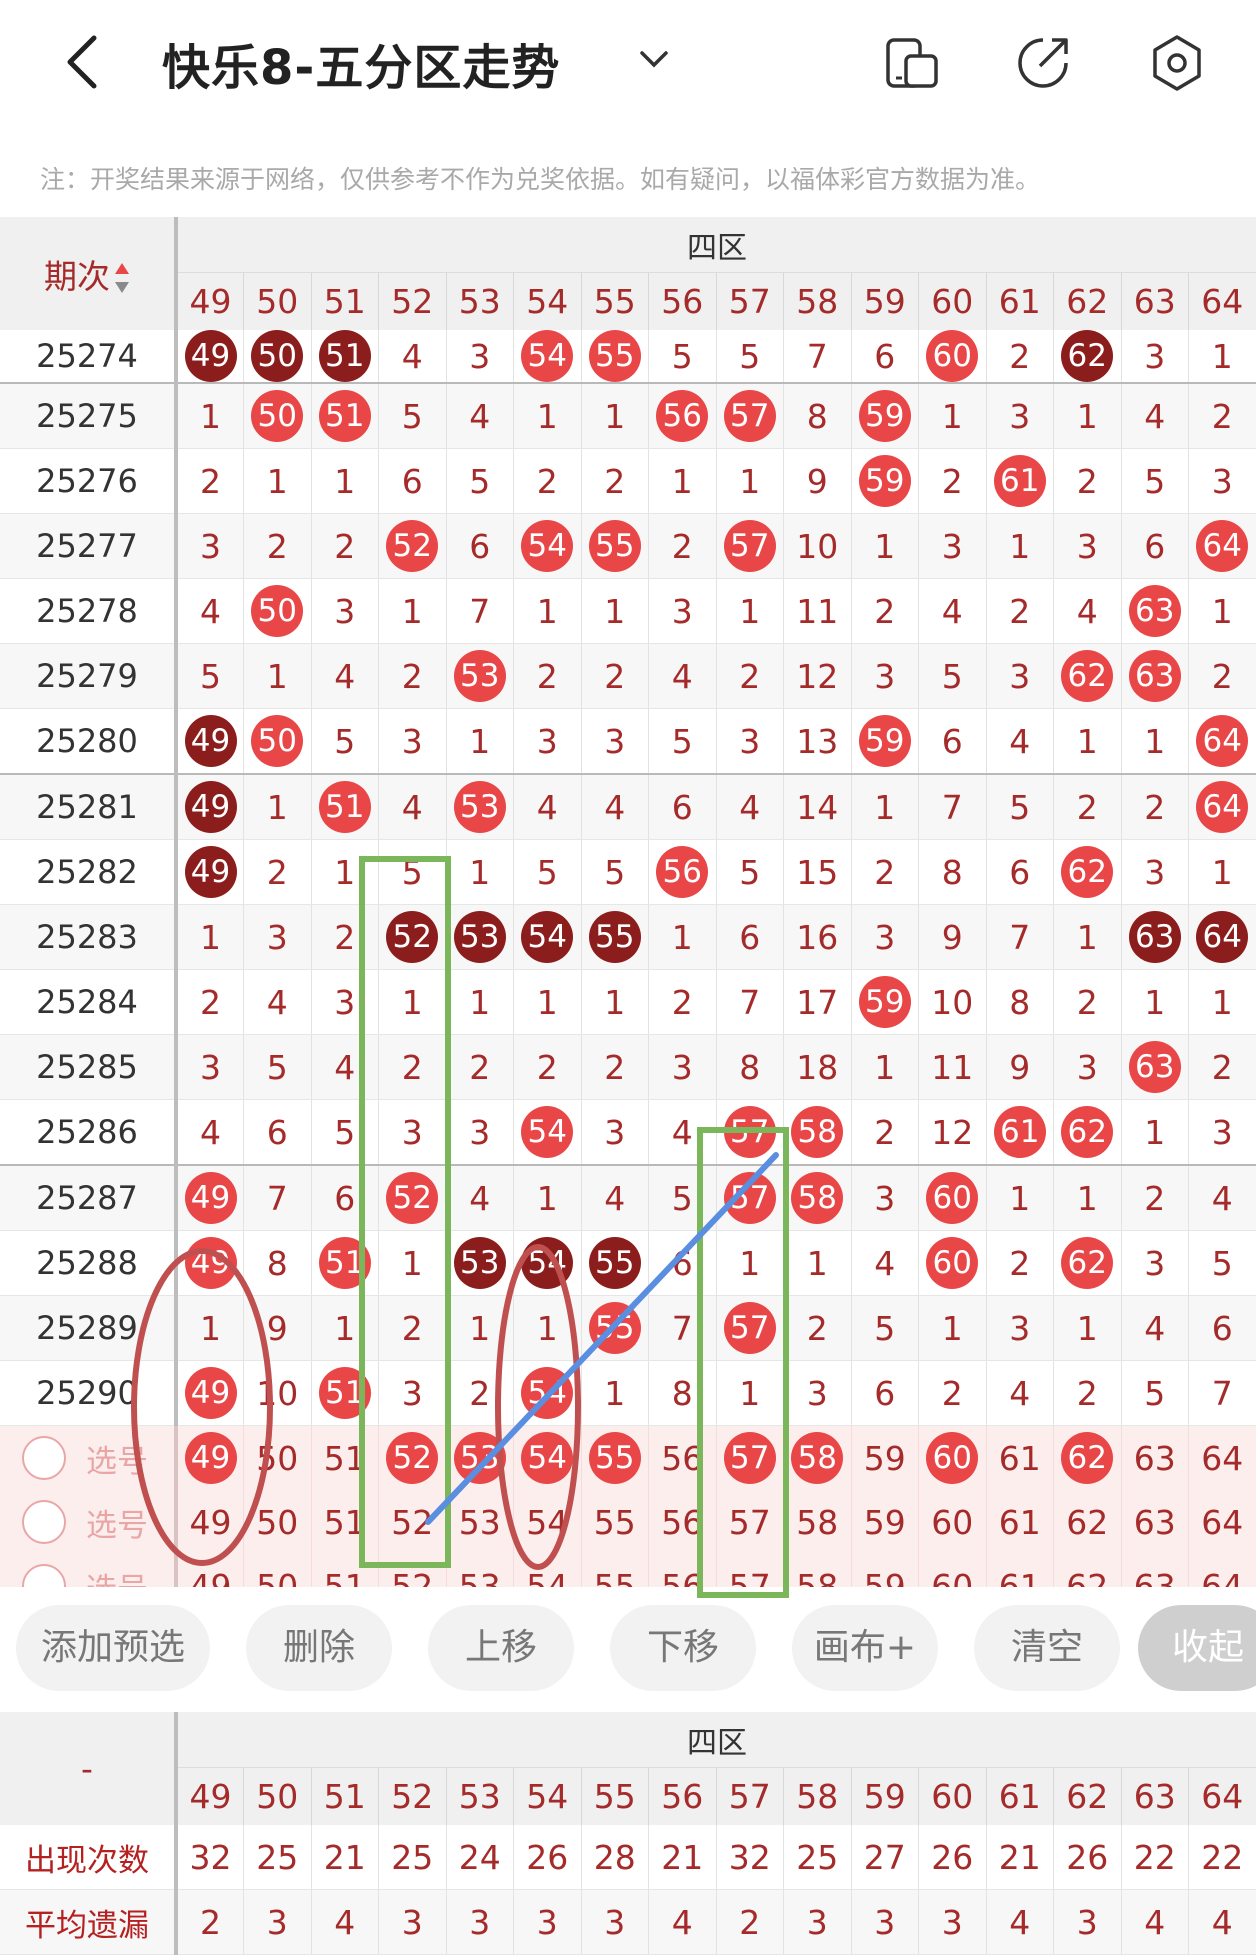 The width and height of the screenshot is (1256, 1956). What do you see at coordinates (1177, 63) in the screenshot?
I see `settings-gear-icon` at bounding box center [1177, 63].